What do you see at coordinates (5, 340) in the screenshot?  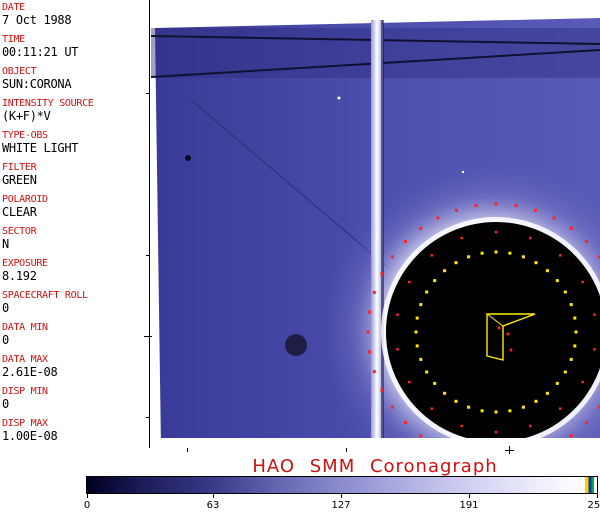 I see `datamin-value: 0` at bounding box center [5, 340].